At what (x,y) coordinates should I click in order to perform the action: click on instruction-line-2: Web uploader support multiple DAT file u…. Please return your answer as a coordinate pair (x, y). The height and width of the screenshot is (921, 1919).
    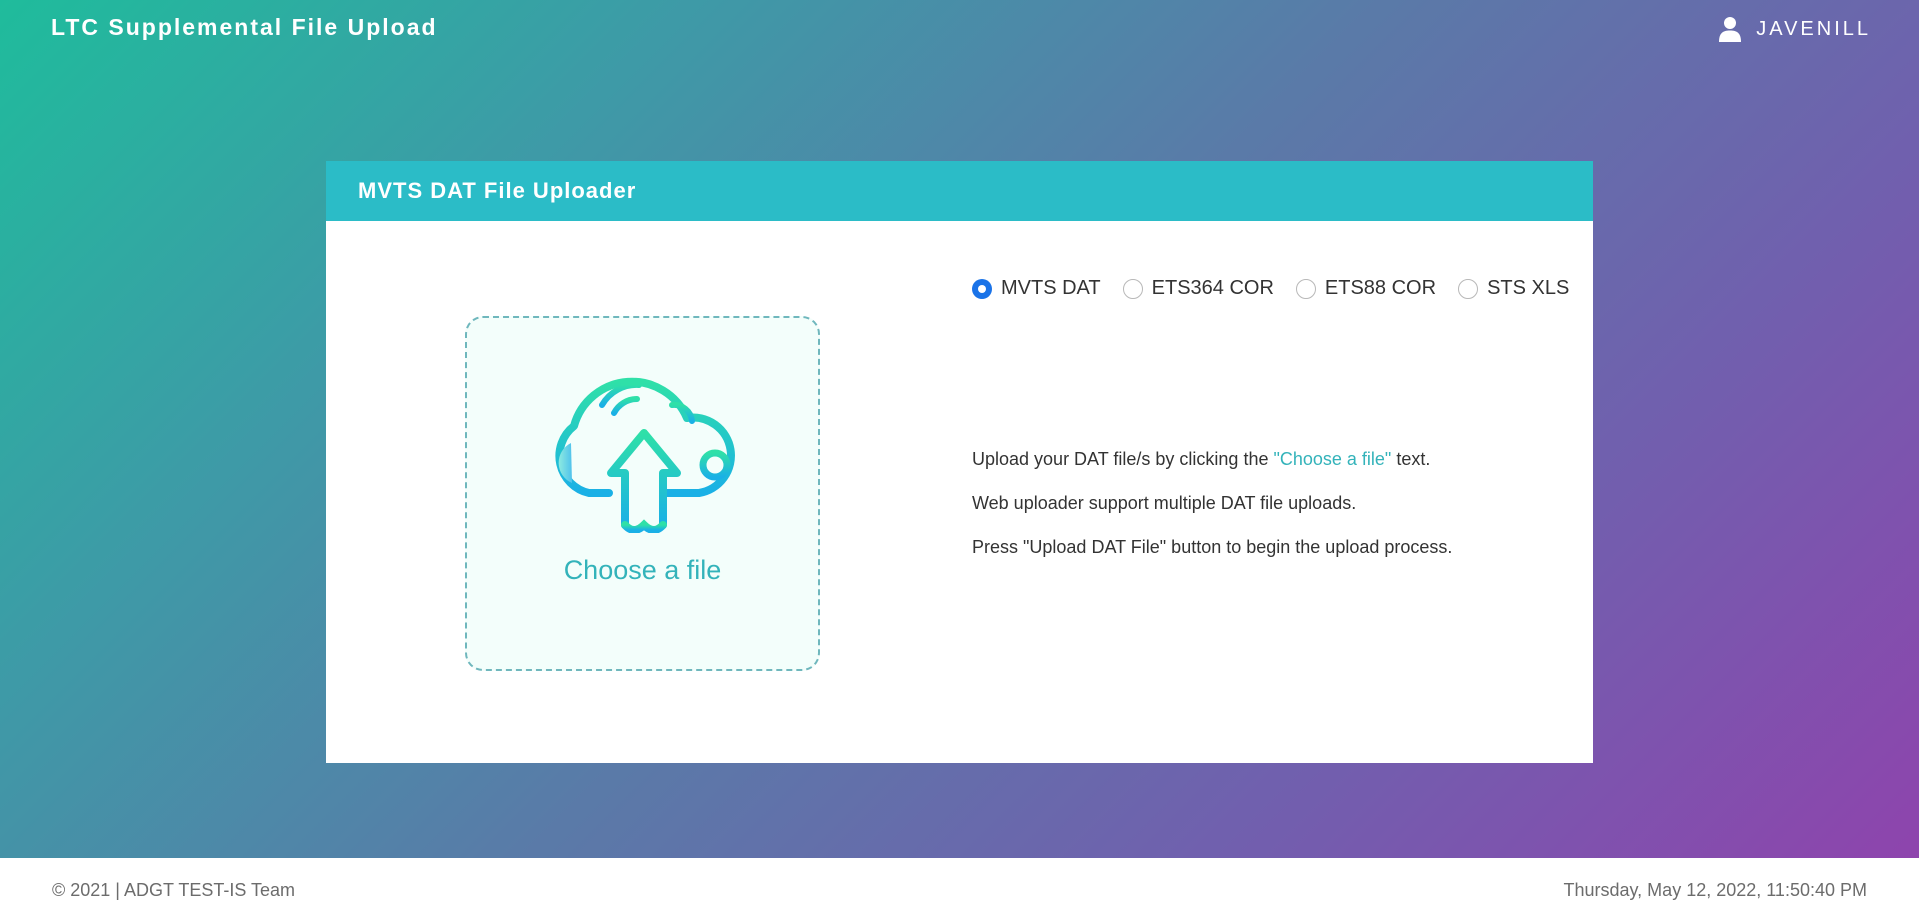
    Looking at the image, I should click on (1164, 503).